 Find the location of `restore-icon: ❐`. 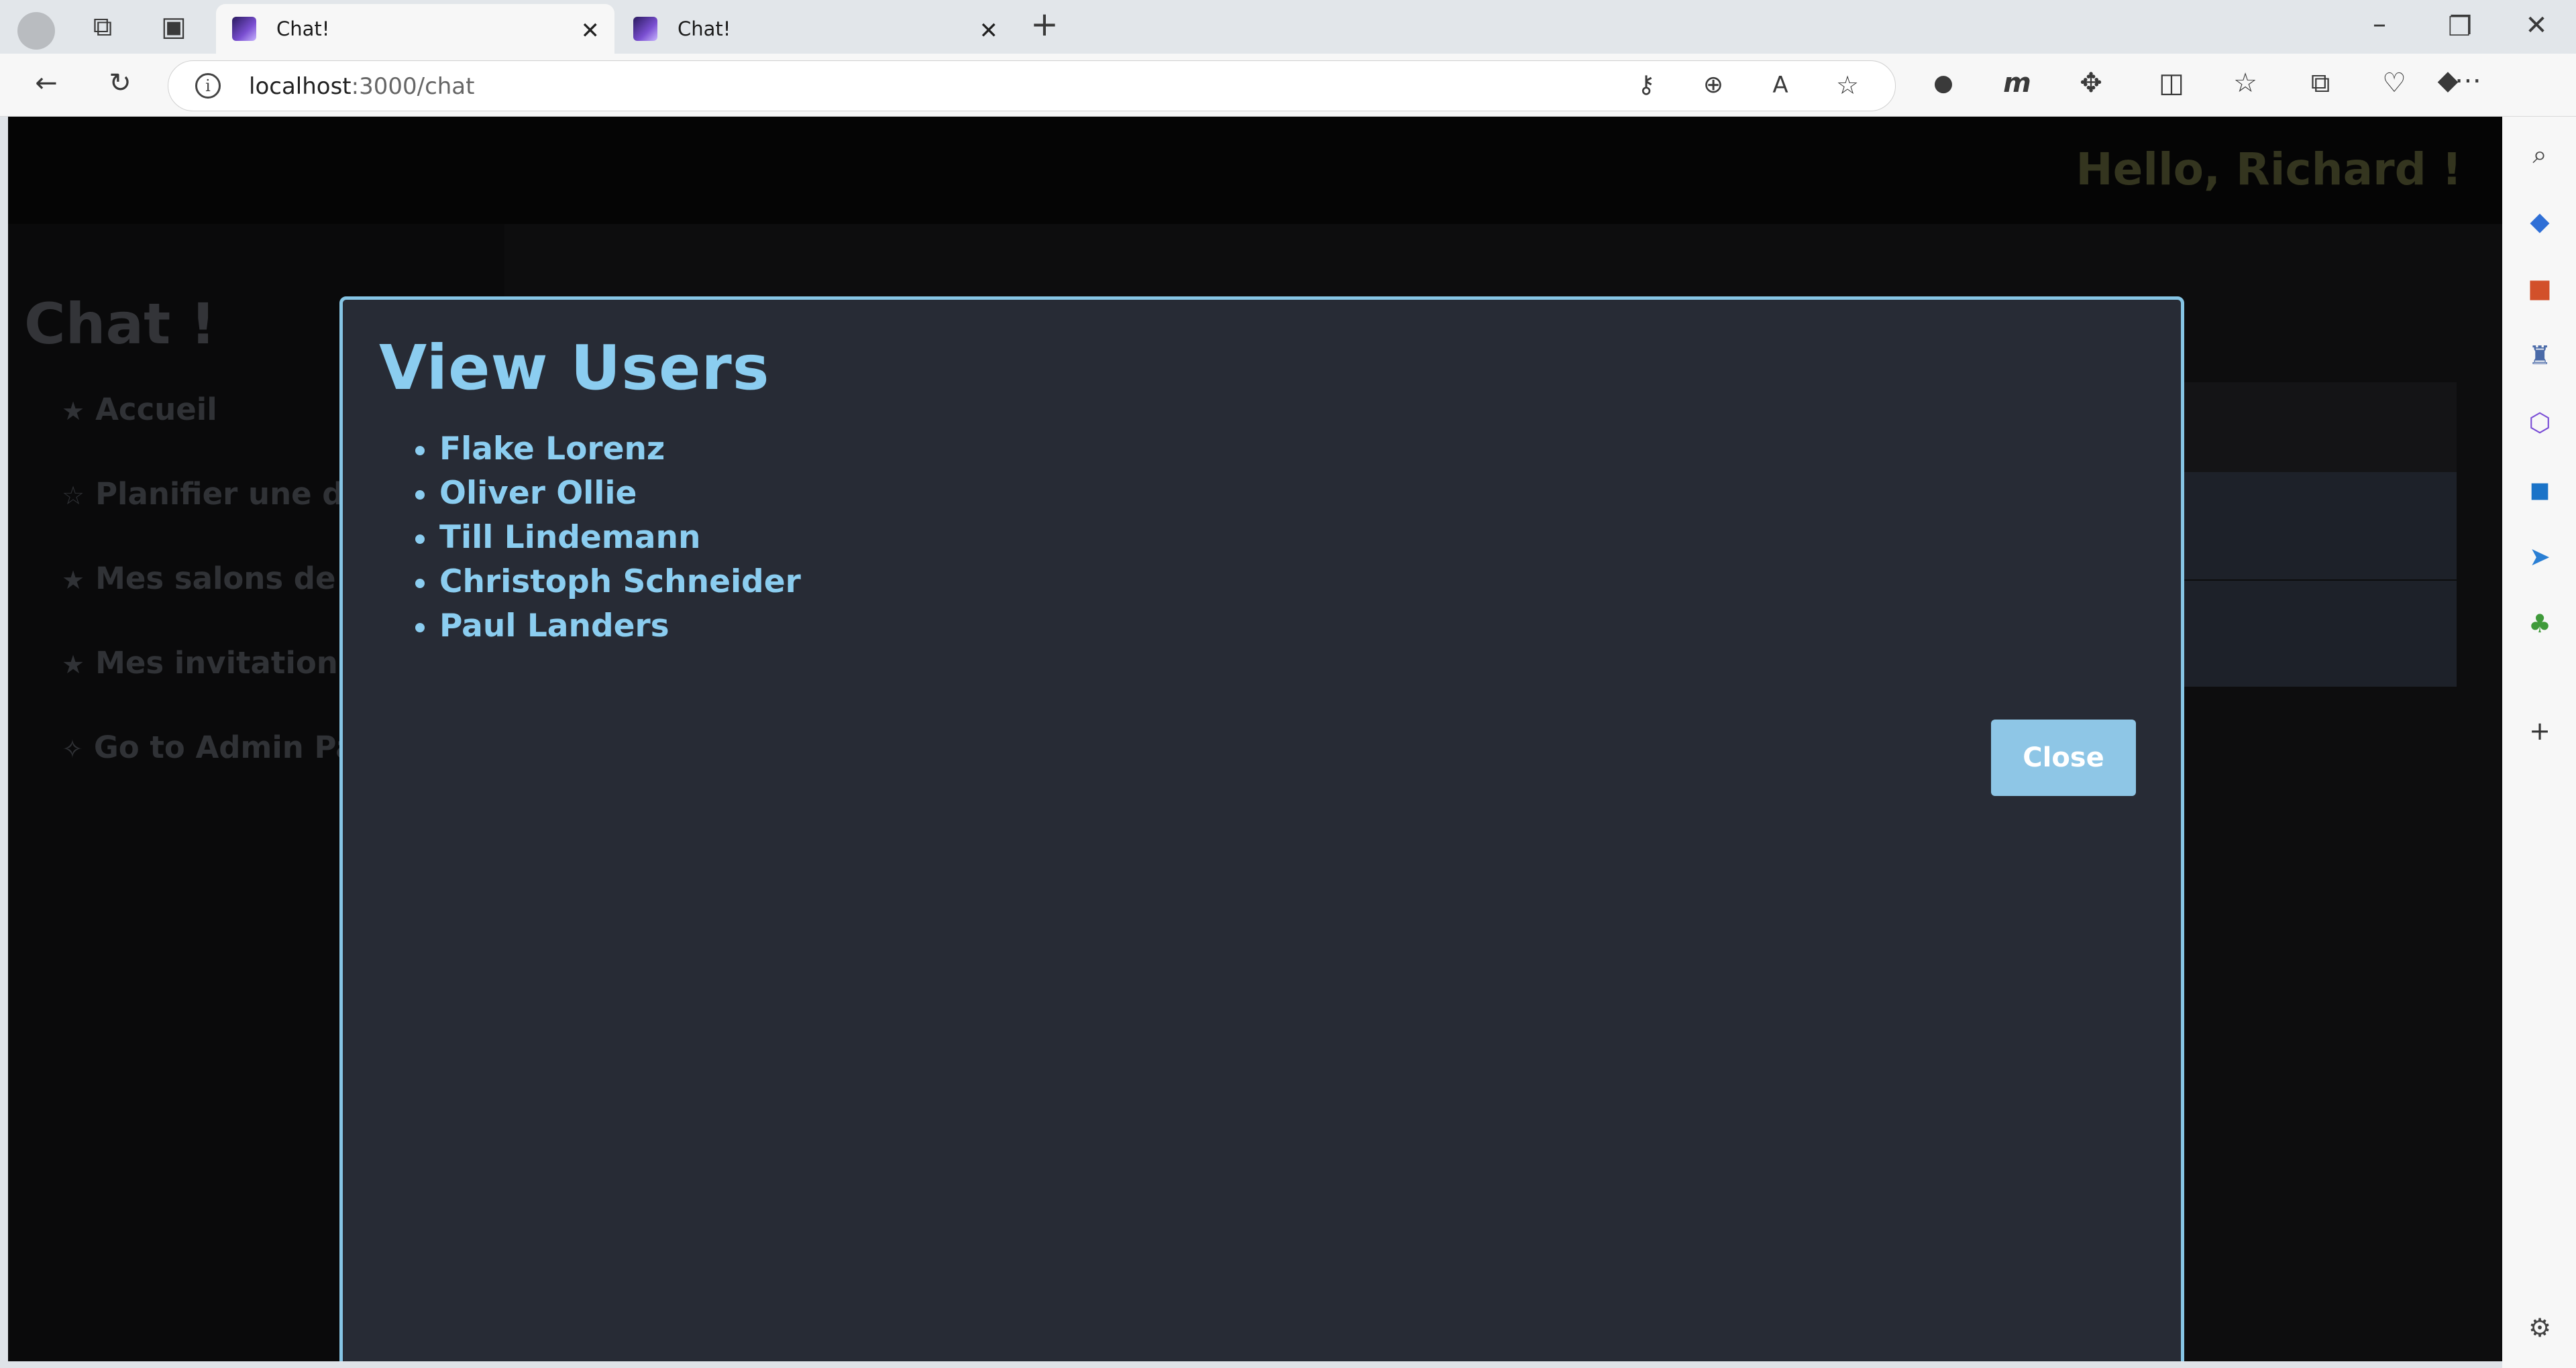

restore-icon: ❐ is located at coordinates (2460, 26).